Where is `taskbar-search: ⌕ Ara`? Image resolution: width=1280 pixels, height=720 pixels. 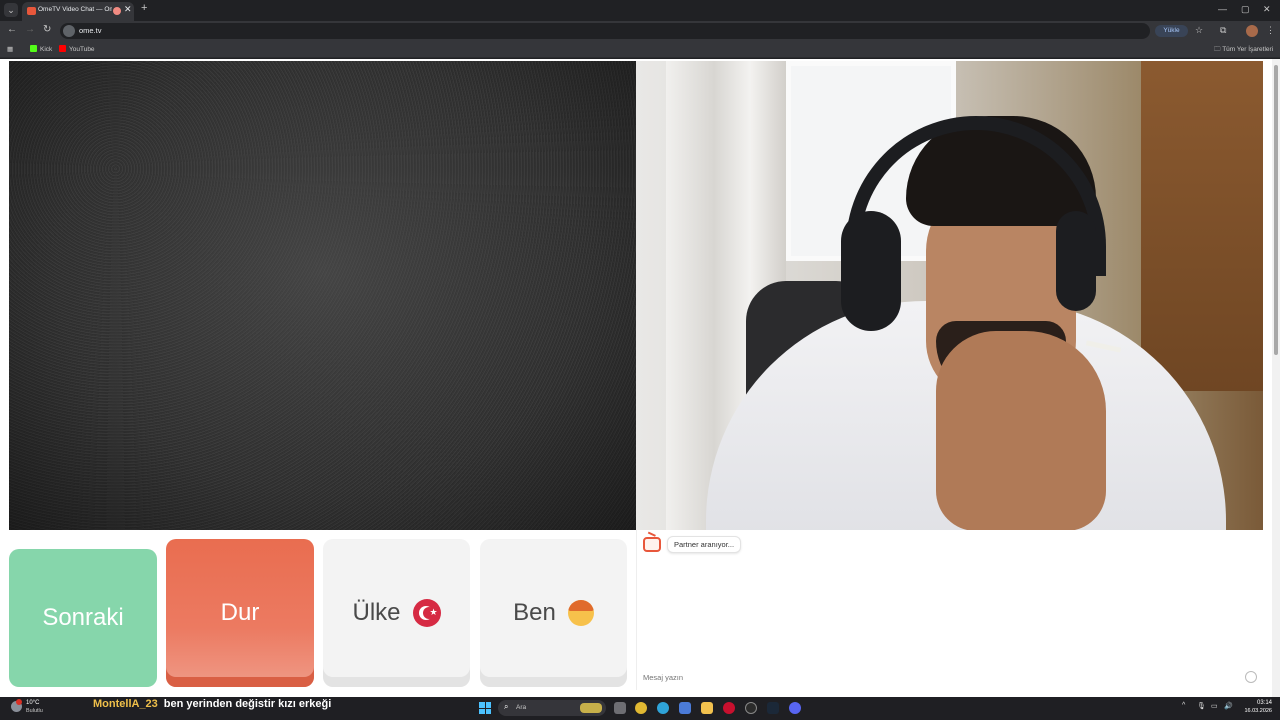
taskbar-search: ⌕ Ara is located at coordinates (552, 708).